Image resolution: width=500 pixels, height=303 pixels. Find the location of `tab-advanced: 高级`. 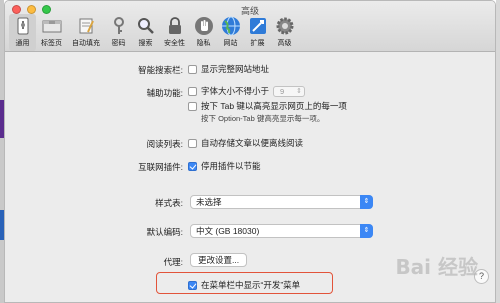

tab-advanced: 高级 is located at coordinates (284, 32).